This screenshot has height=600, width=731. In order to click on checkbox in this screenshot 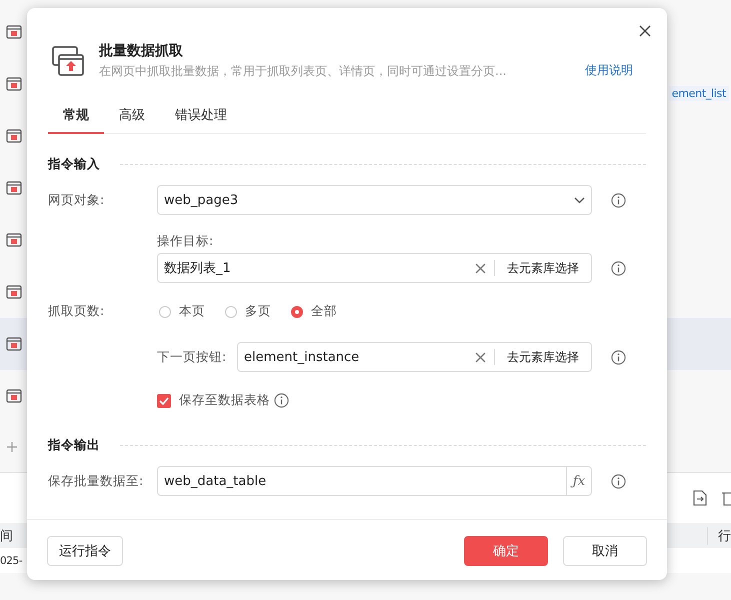, I will do `click(164, 401)`.